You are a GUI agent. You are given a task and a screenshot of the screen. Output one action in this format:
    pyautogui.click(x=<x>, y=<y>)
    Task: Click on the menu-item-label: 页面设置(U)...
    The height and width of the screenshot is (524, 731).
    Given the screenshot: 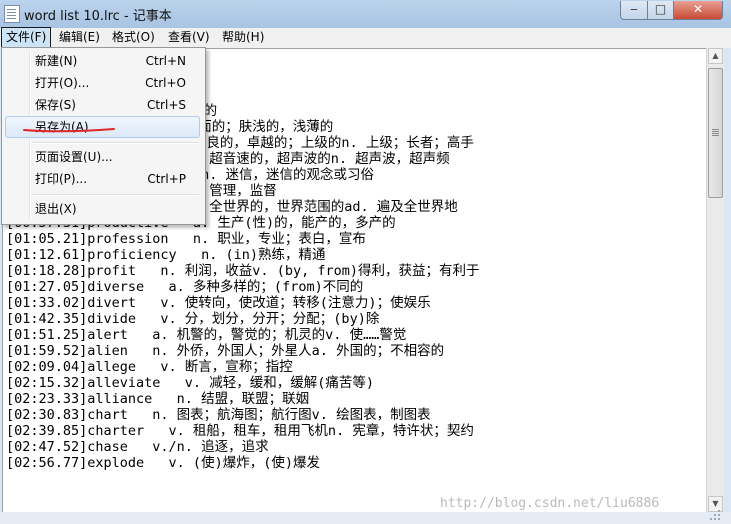 What is the action you would take?
    pyautogui.click(x=74, y=157)
    